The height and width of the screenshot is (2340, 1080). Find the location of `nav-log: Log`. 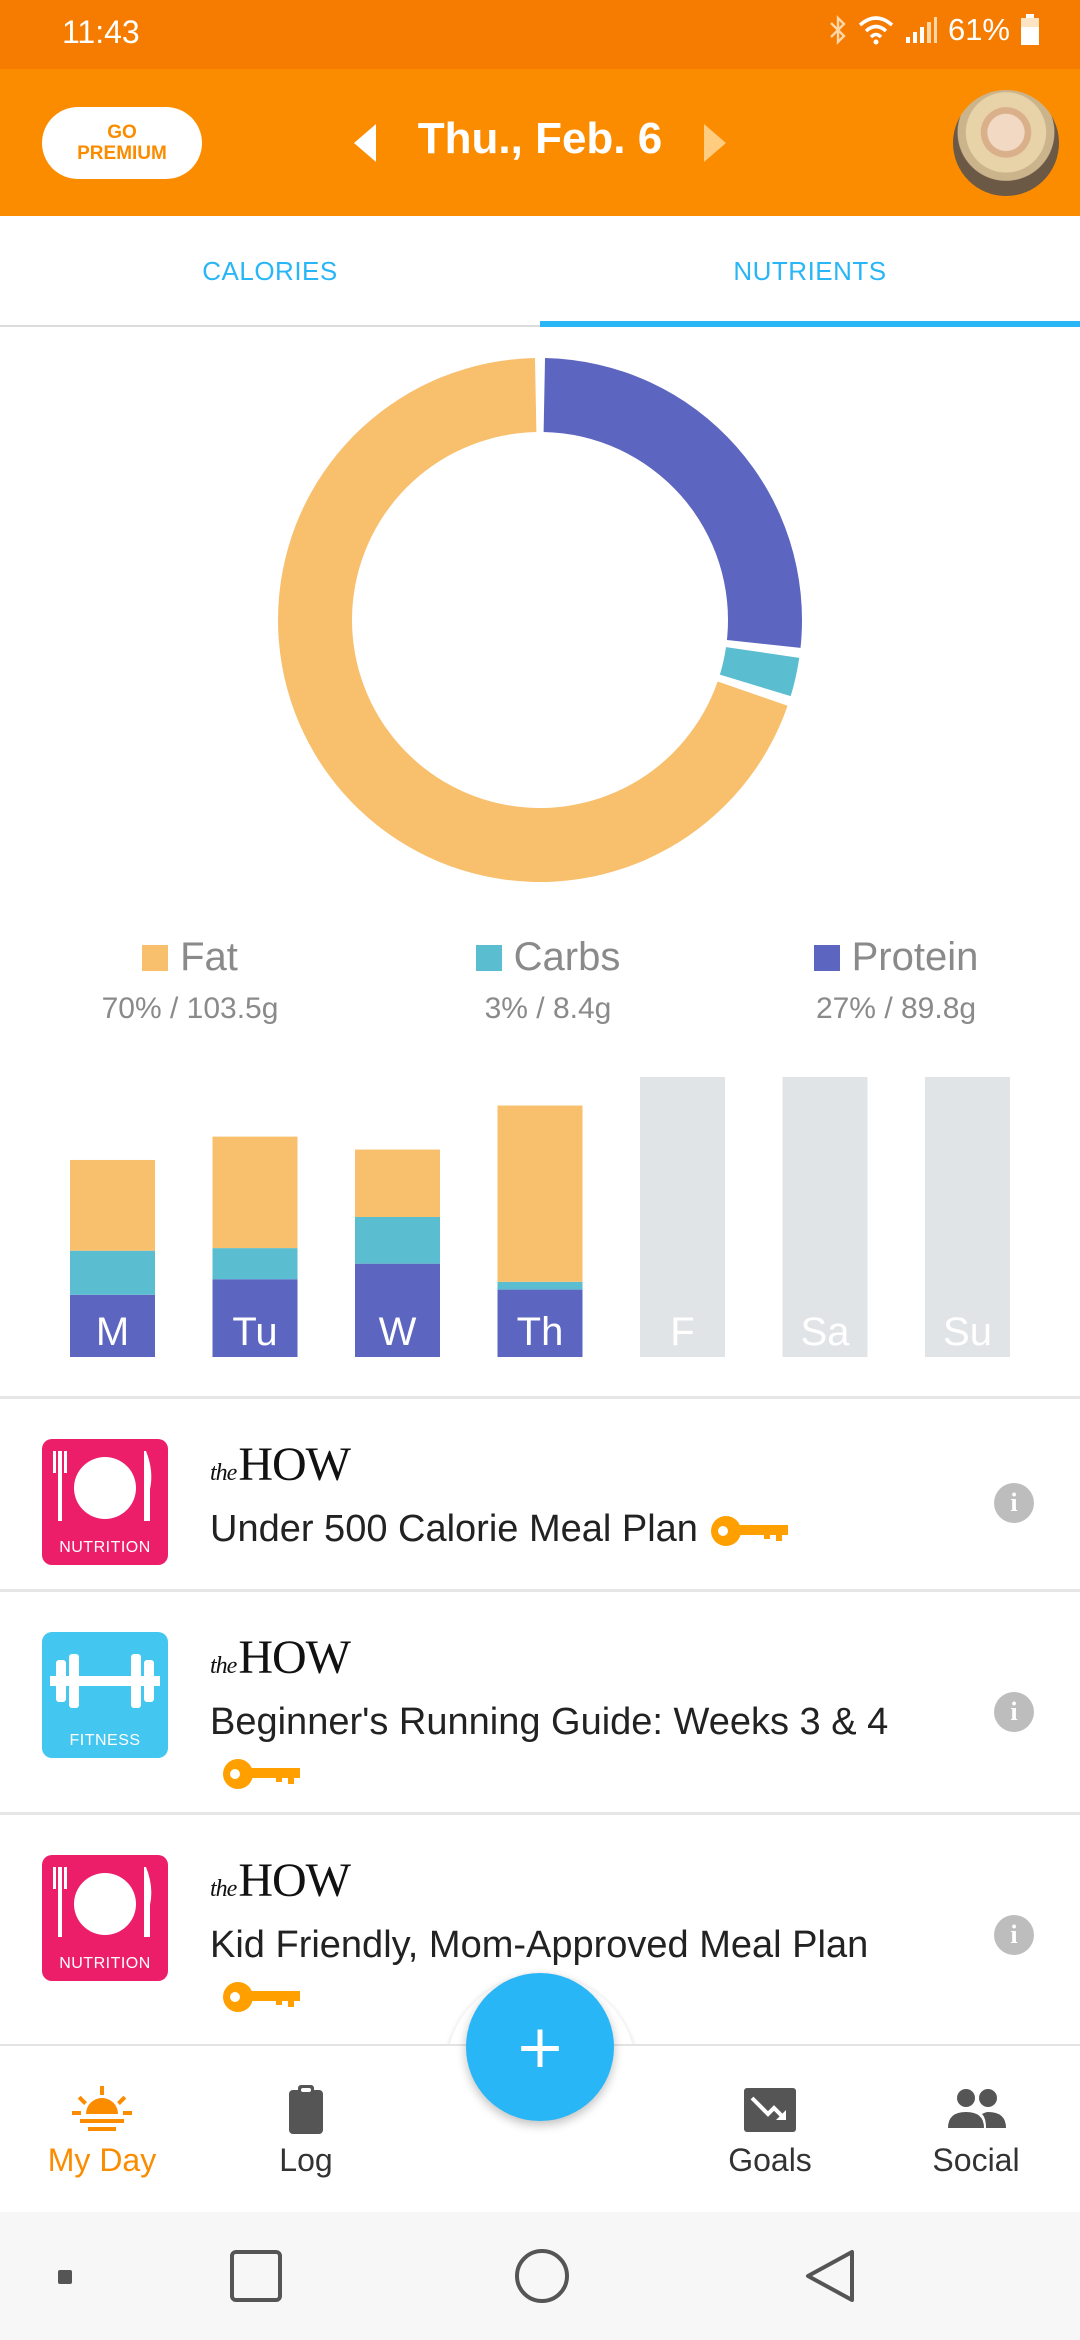

nav-log: Log is located at coordinates (306, 2130).